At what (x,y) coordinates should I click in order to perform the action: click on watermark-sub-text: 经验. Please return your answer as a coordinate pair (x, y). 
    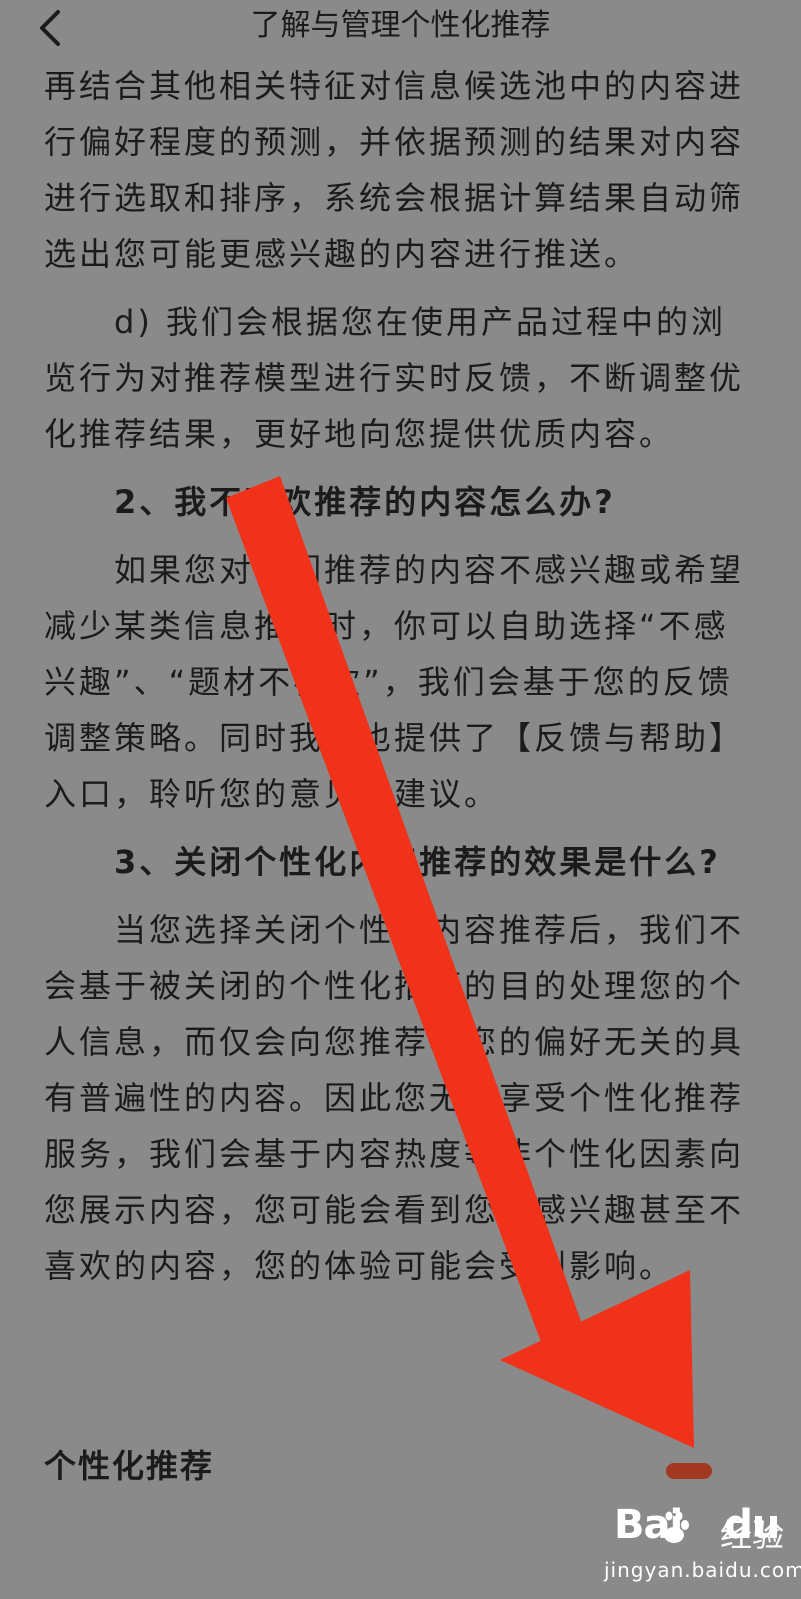
    Looking at the image, I should click on (752, 1535).